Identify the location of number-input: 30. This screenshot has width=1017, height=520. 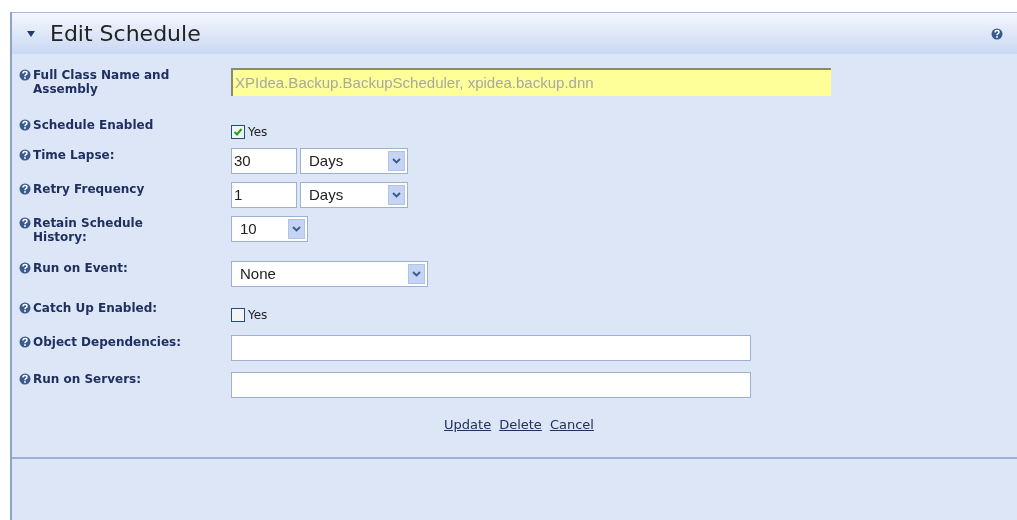
(264, 161).